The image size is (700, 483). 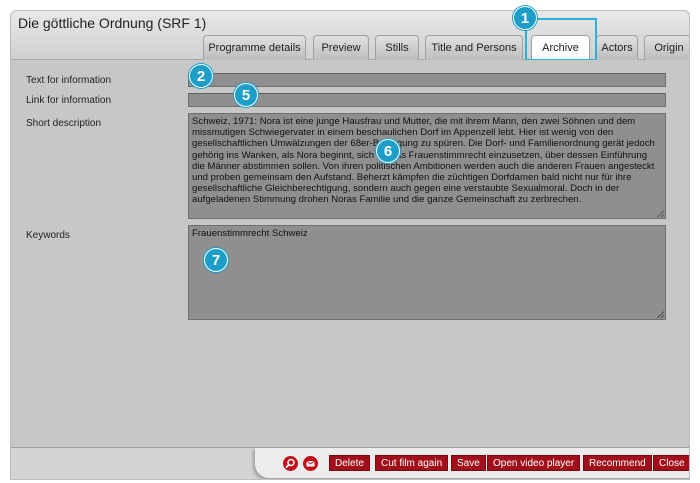 What do you see at coordinates (112, 23) in the screenshot?
I see `window-title: Die göttliche Ordnung (SRF 1)` at bounding box center [112, 23].